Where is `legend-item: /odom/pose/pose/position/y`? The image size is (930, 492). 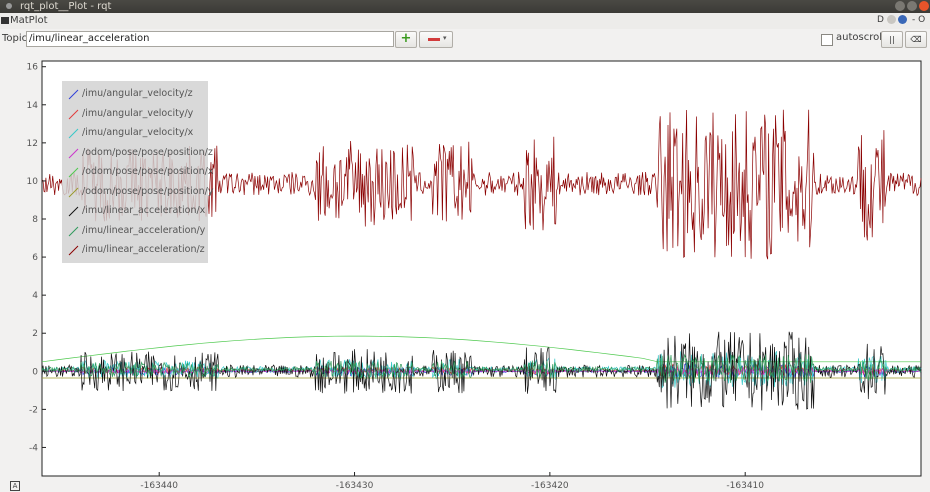 legend-item: /odom/pose/pose/position/y is located at coordinates (139, 192).